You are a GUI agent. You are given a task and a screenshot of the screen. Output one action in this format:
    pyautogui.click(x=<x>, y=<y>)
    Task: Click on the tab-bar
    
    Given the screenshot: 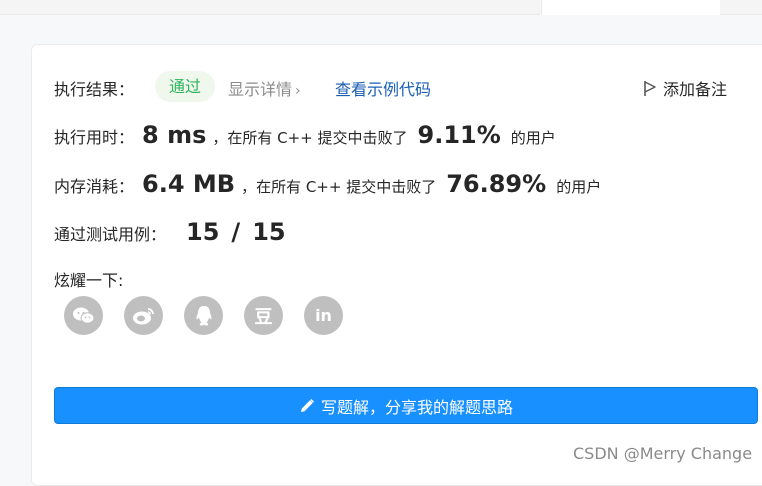 What is the action you would take?
    pyautogui.click(x=381, y=7)
    